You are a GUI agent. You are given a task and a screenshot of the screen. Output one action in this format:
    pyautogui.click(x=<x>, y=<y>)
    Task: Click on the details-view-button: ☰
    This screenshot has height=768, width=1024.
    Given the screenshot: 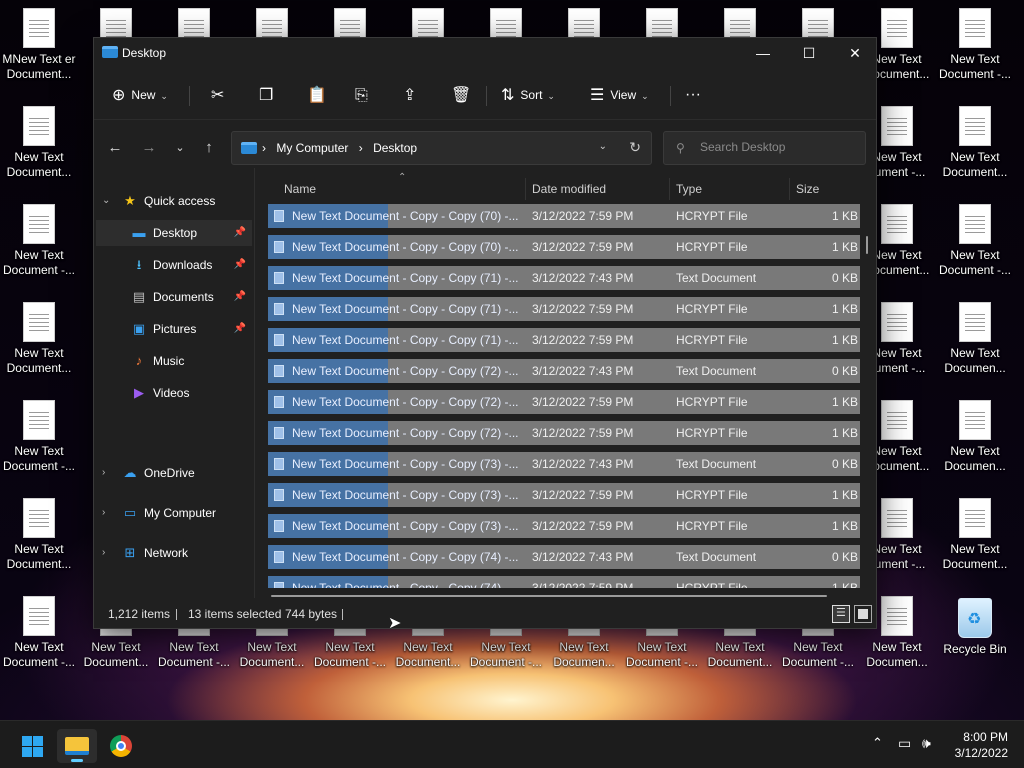 What is the action you would take?
    pyautogui.click(x=841, y=614)
    